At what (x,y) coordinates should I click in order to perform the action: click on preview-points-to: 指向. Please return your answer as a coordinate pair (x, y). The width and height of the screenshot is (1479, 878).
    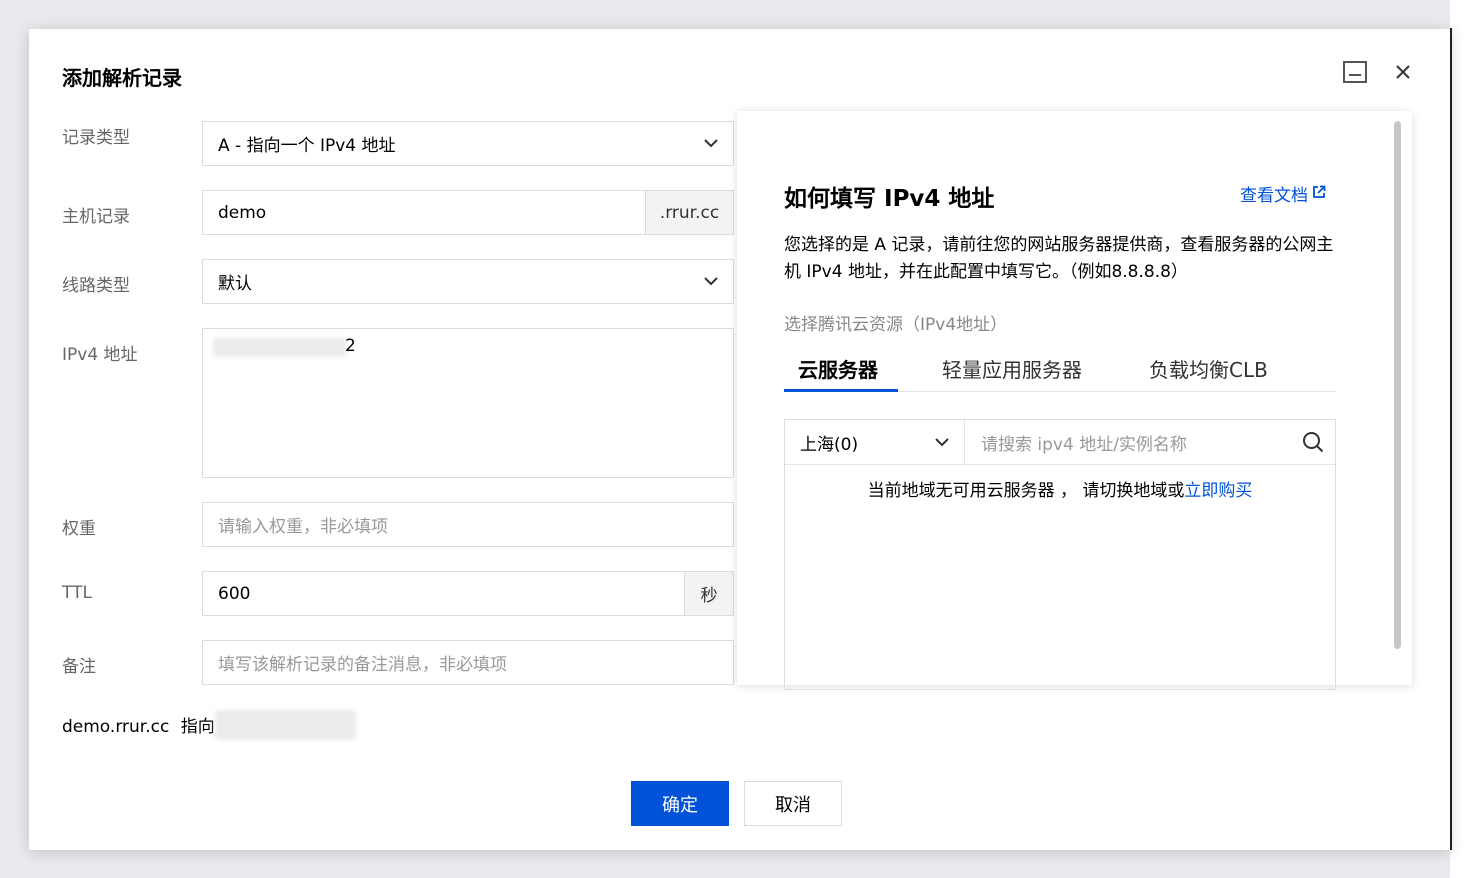
    Looking at the image, I should click on (197, 727).